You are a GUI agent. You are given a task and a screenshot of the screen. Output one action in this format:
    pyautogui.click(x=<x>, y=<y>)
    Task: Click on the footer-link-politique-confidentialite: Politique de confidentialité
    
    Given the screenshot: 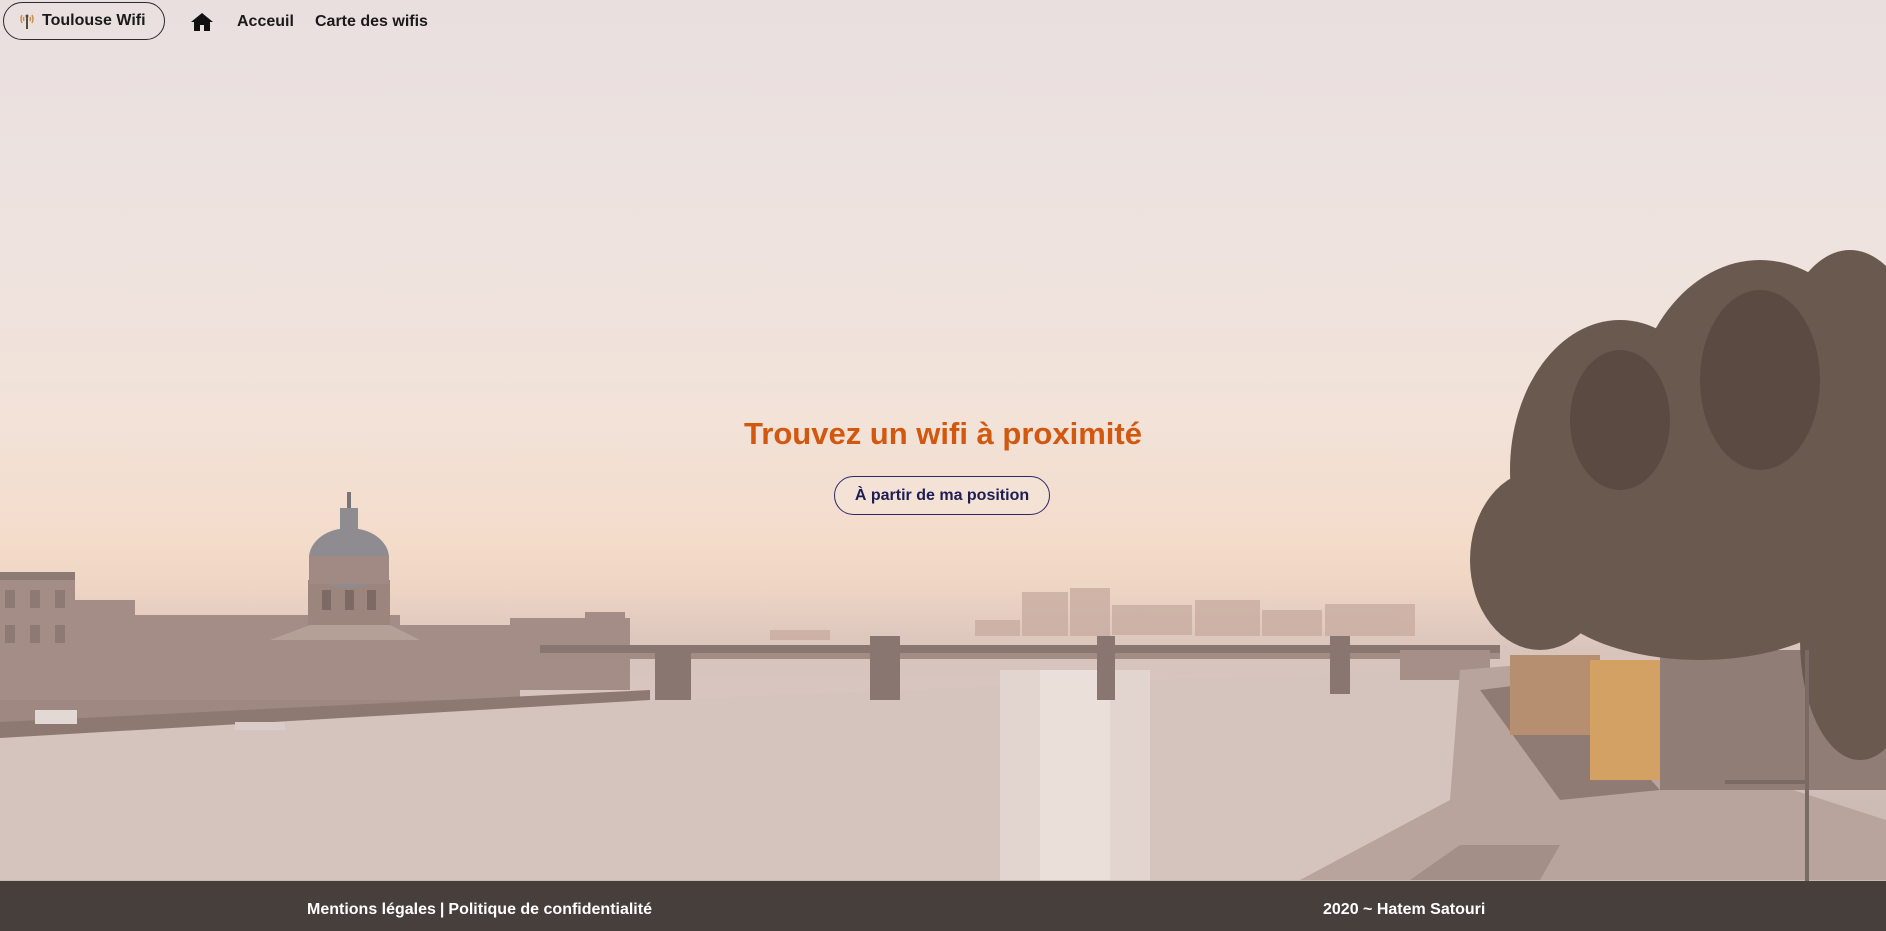 What is the action you would take?
    pyautogui.click(x=550, y=909)
    